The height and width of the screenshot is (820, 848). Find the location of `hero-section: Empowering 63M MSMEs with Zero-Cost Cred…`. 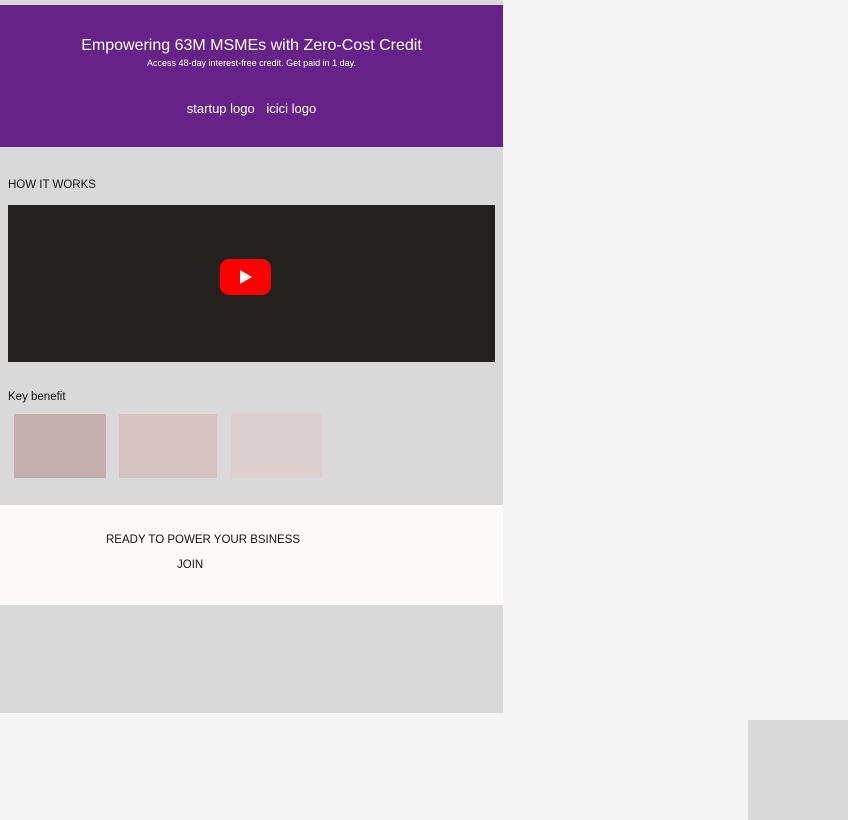

hero-section: Empowering 63M MSMEs with Zero-Cost Cred… is located at coordinates (251, 76).